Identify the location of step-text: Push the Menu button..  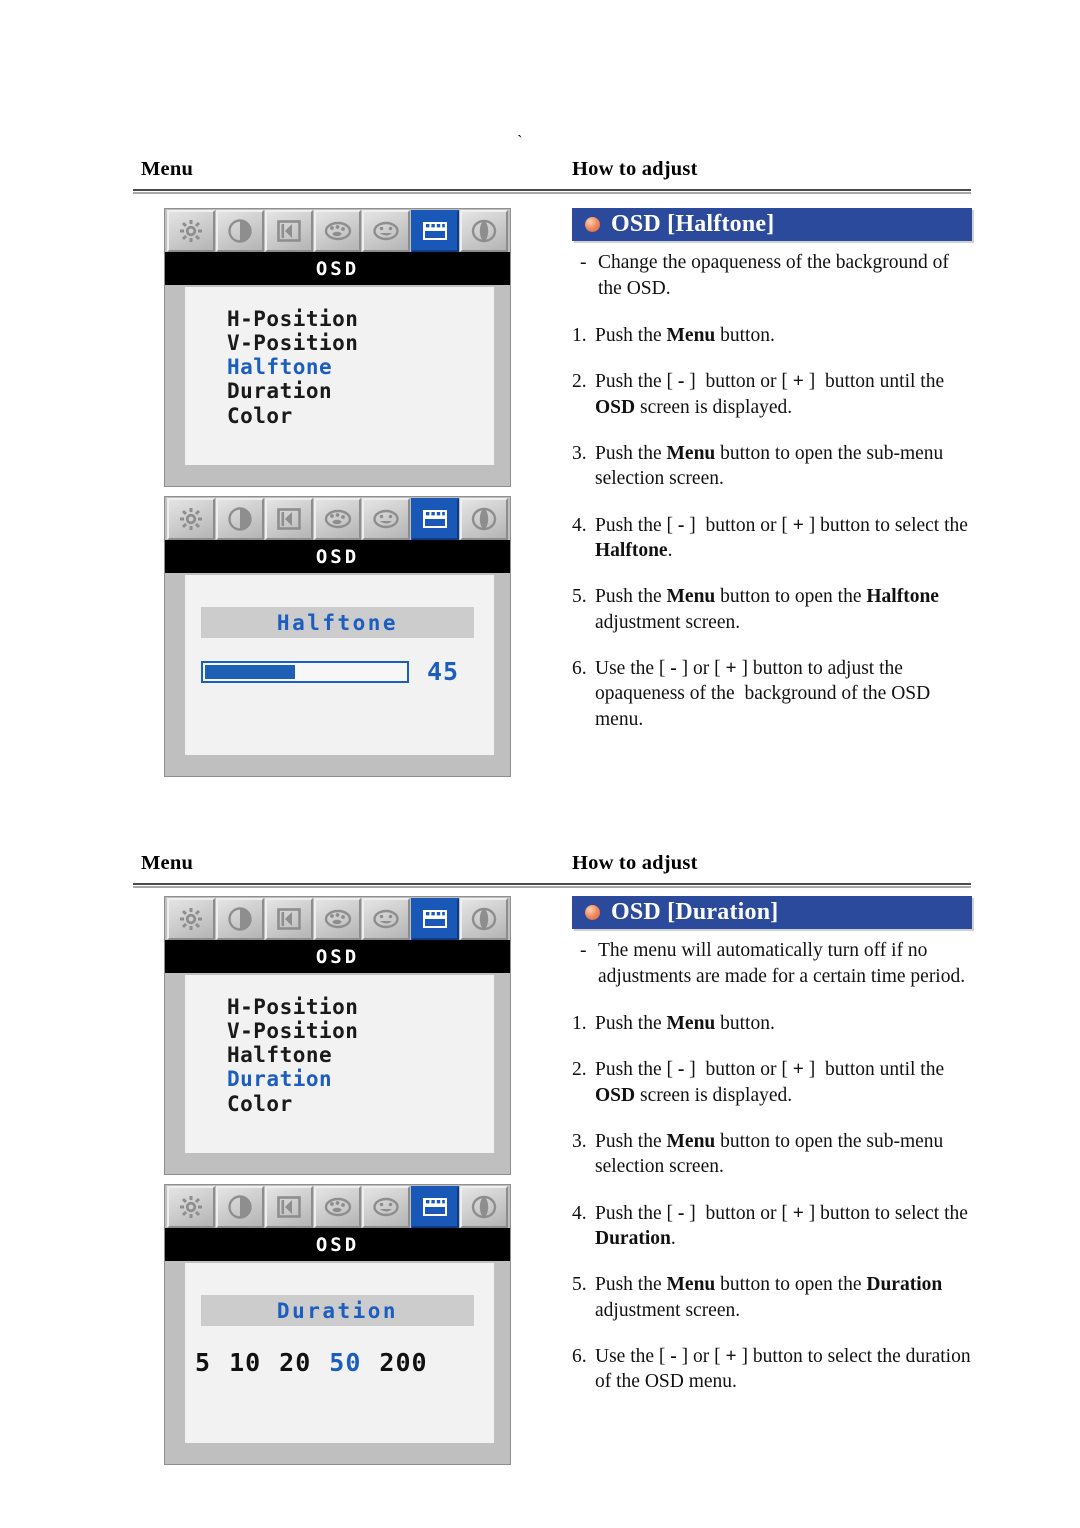
(685, 1023).